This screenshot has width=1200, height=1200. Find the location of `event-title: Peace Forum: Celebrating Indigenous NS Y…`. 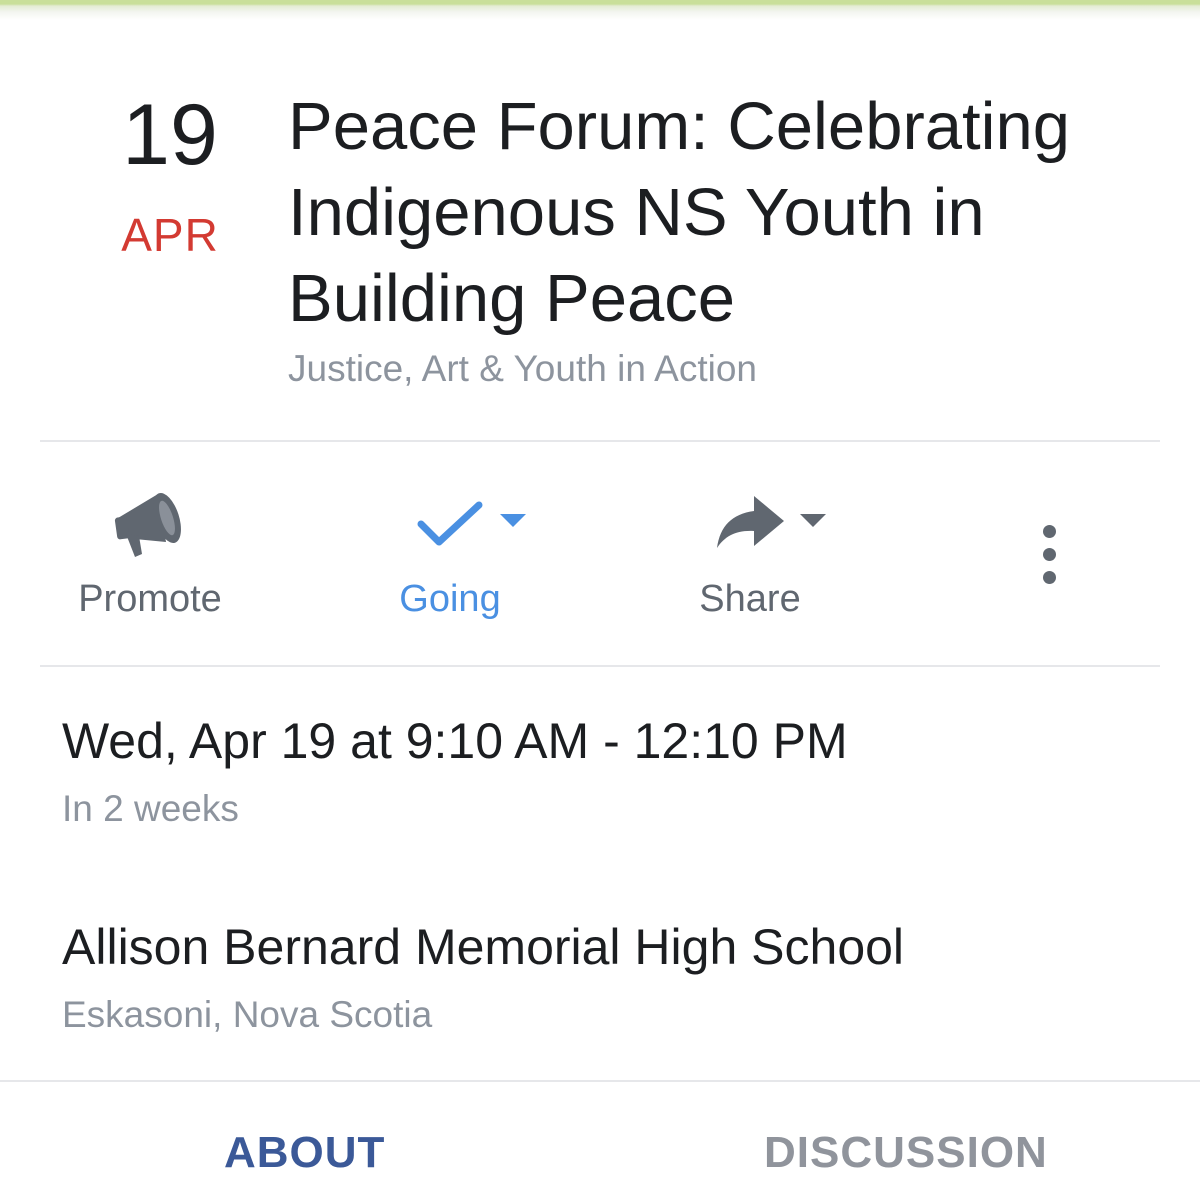

event-title: Peace Forum: Celebrating Indigenous NS Y… is located at coordinates (679, 212).